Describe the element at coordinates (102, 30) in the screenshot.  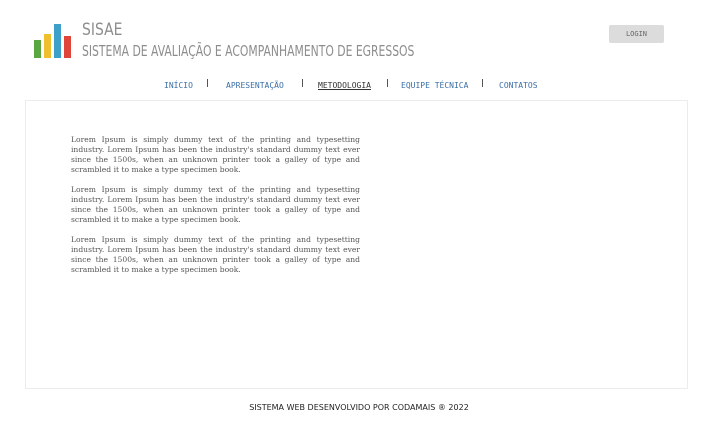
I see `brand-title: SISAE` at that location.